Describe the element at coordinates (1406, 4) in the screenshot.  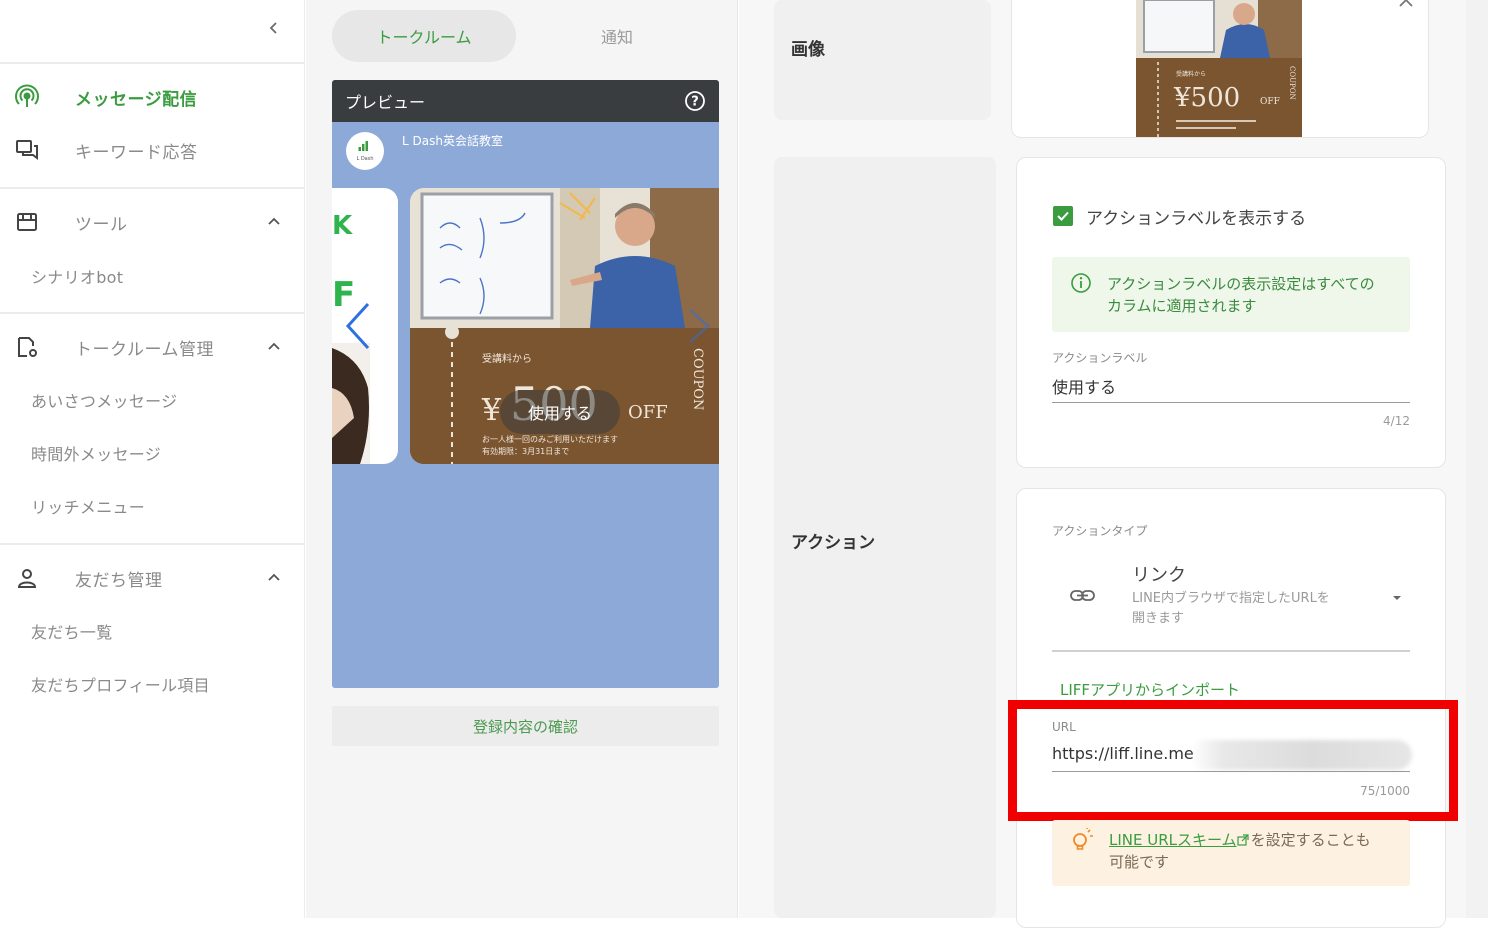
I see `close-icon` at that location.